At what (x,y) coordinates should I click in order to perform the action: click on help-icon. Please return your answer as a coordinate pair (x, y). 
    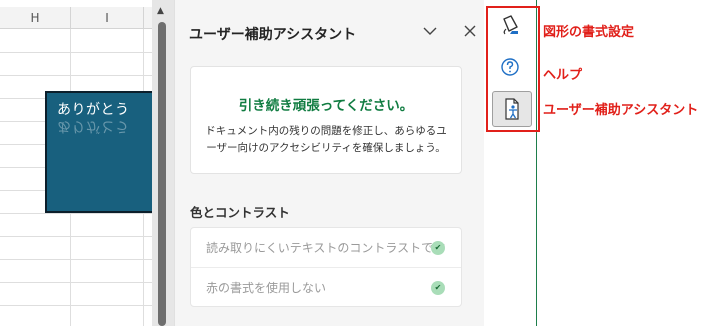
    Looking at the image, I should click on (510, 67).